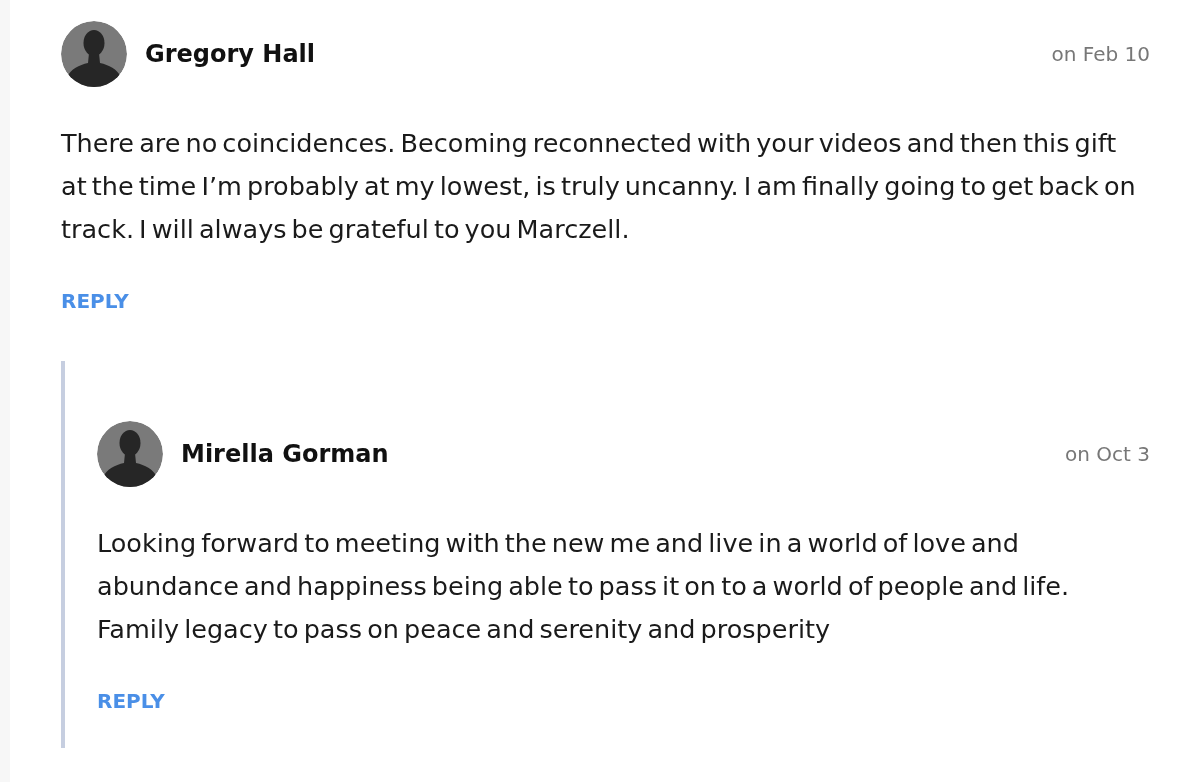 The width and height of the screenshot is (1200, 782). Describe the element at coordinates (1107, 454) in the screenshot. I see `comment-date: on Oct 3` at that location.